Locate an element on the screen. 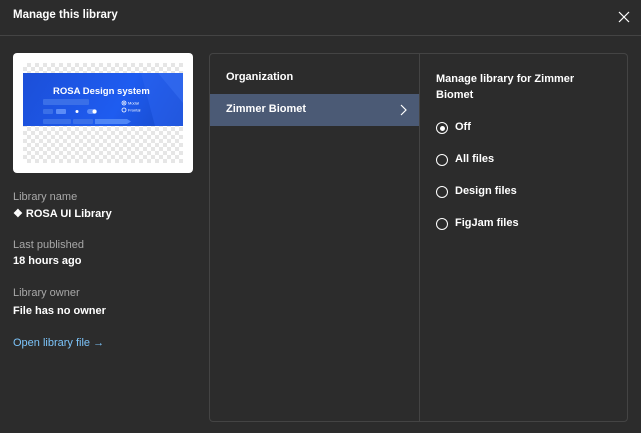 The image size is (641, 433). option-label: All files is located at coordinates (475, 159).